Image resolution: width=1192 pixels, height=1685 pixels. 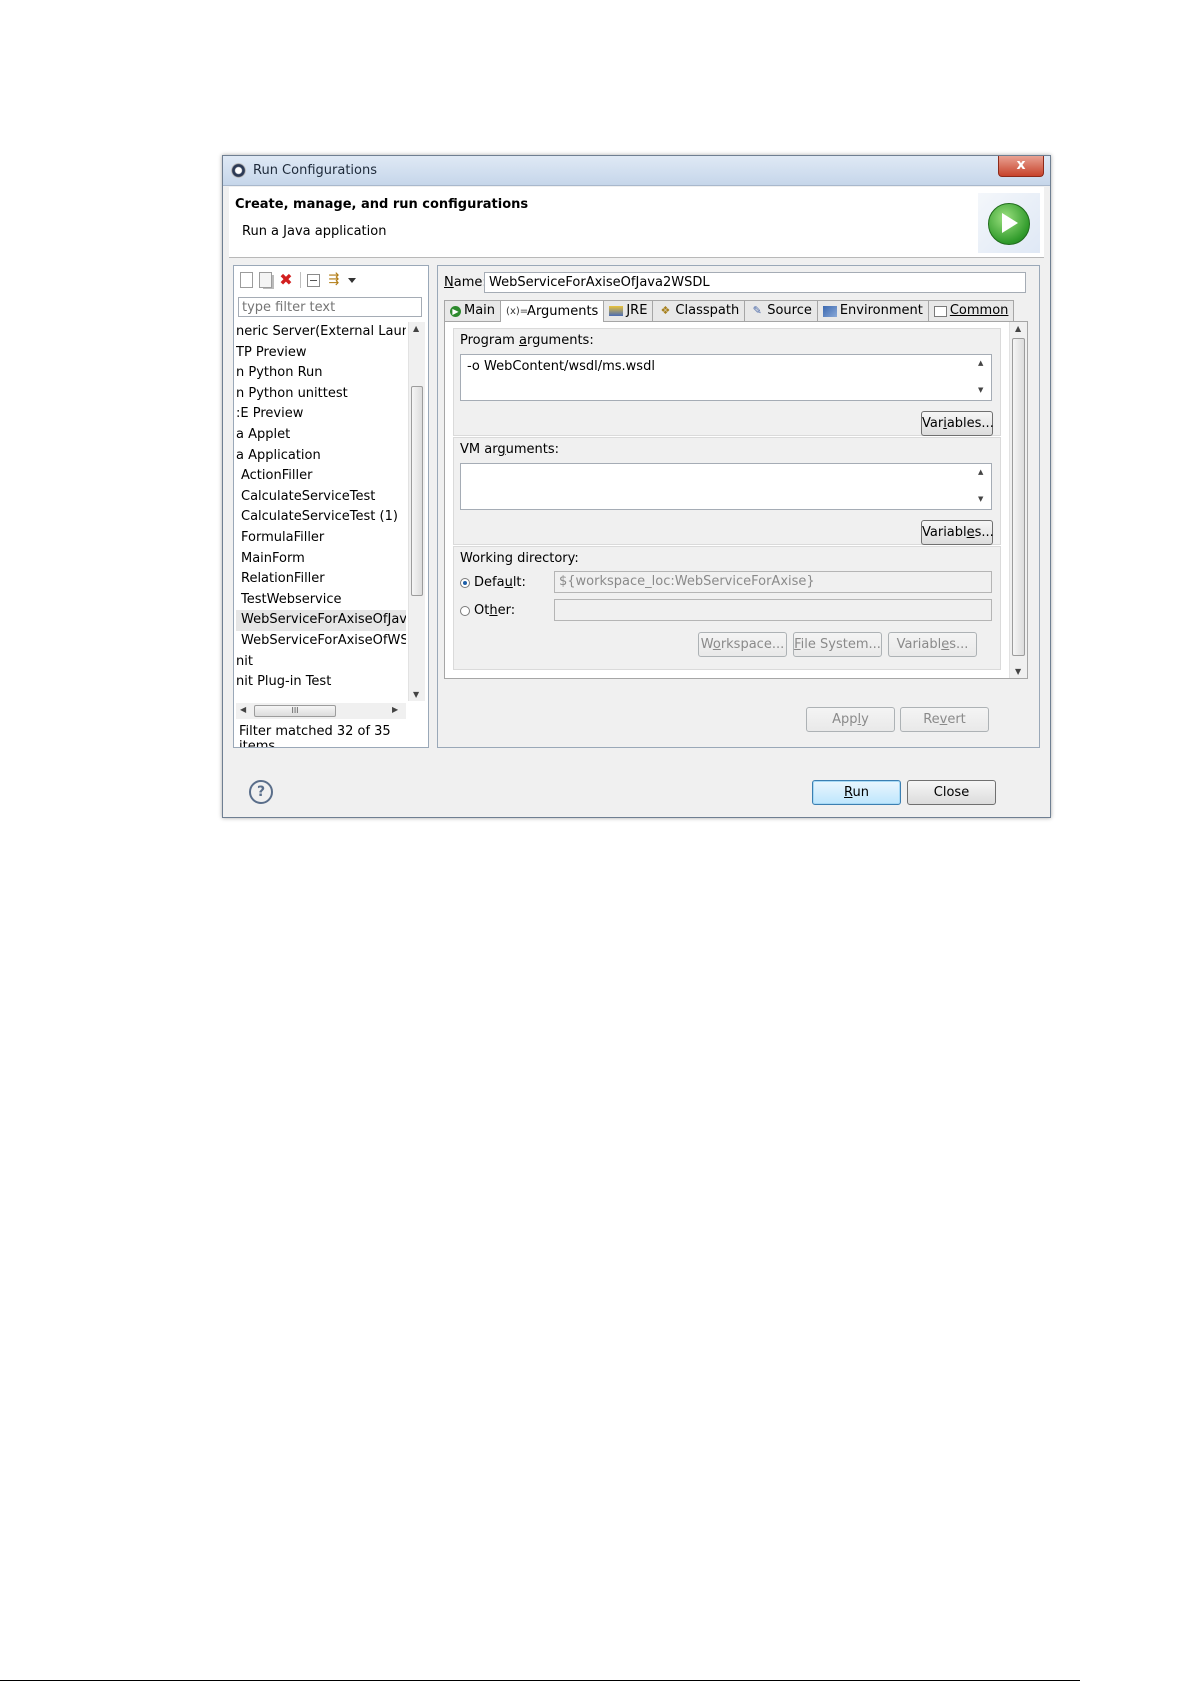 I want to click on apply-button: Apply, so click(x=850, y=719).